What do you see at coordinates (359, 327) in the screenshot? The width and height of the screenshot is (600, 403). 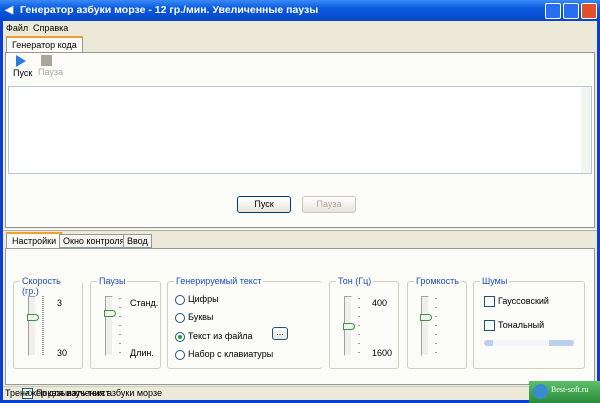 I see `tone-ticks` at bounding box center [359, 327].